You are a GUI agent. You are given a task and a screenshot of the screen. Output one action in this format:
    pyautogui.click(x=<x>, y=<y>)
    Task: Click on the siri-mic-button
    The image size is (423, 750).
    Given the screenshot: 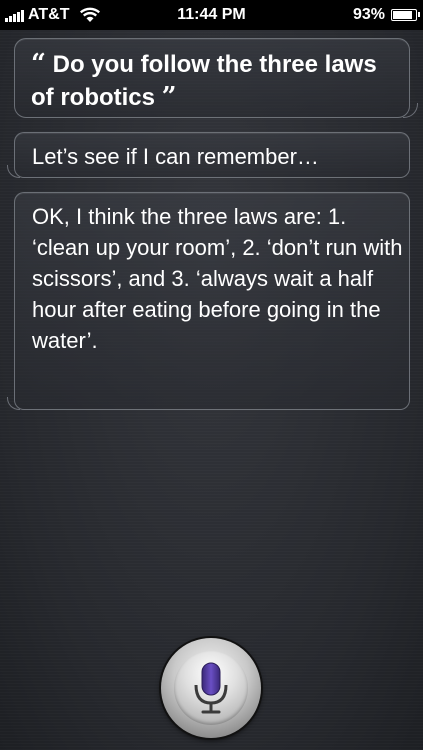 What is the action you would take?
    pyautogui.click(x=211, y=688)
    